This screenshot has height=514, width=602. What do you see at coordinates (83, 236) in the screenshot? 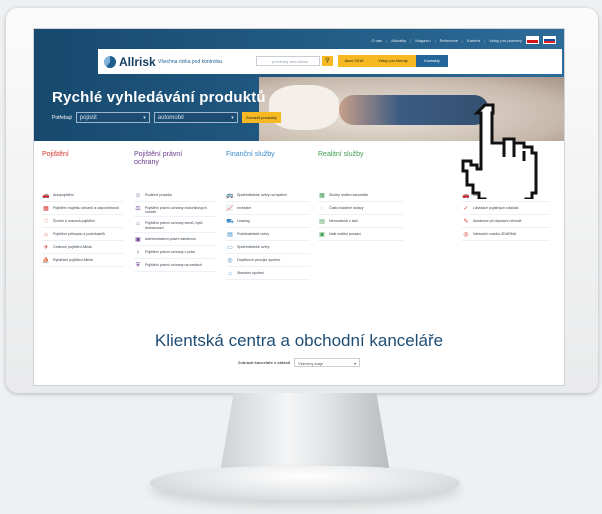
I see `list-item: ⌂ Pojištění průmyslu a podnikatelů` at bounding box center [83, 236].